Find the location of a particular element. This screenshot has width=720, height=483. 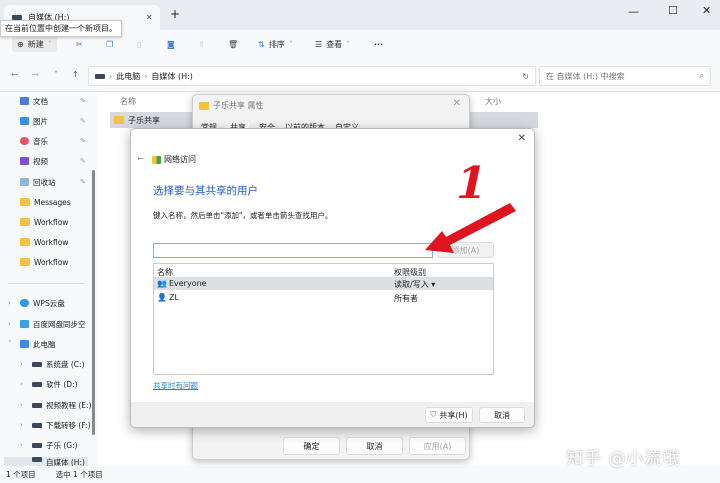

sidebar-item-drive: › 子乐 (G:) is located at coordinates (49, 445).